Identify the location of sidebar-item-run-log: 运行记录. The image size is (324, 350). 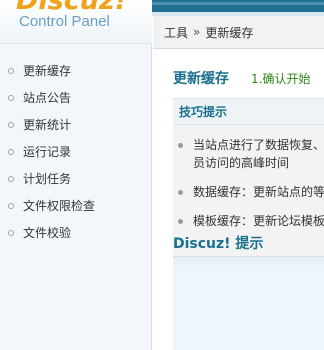
(76, 151).